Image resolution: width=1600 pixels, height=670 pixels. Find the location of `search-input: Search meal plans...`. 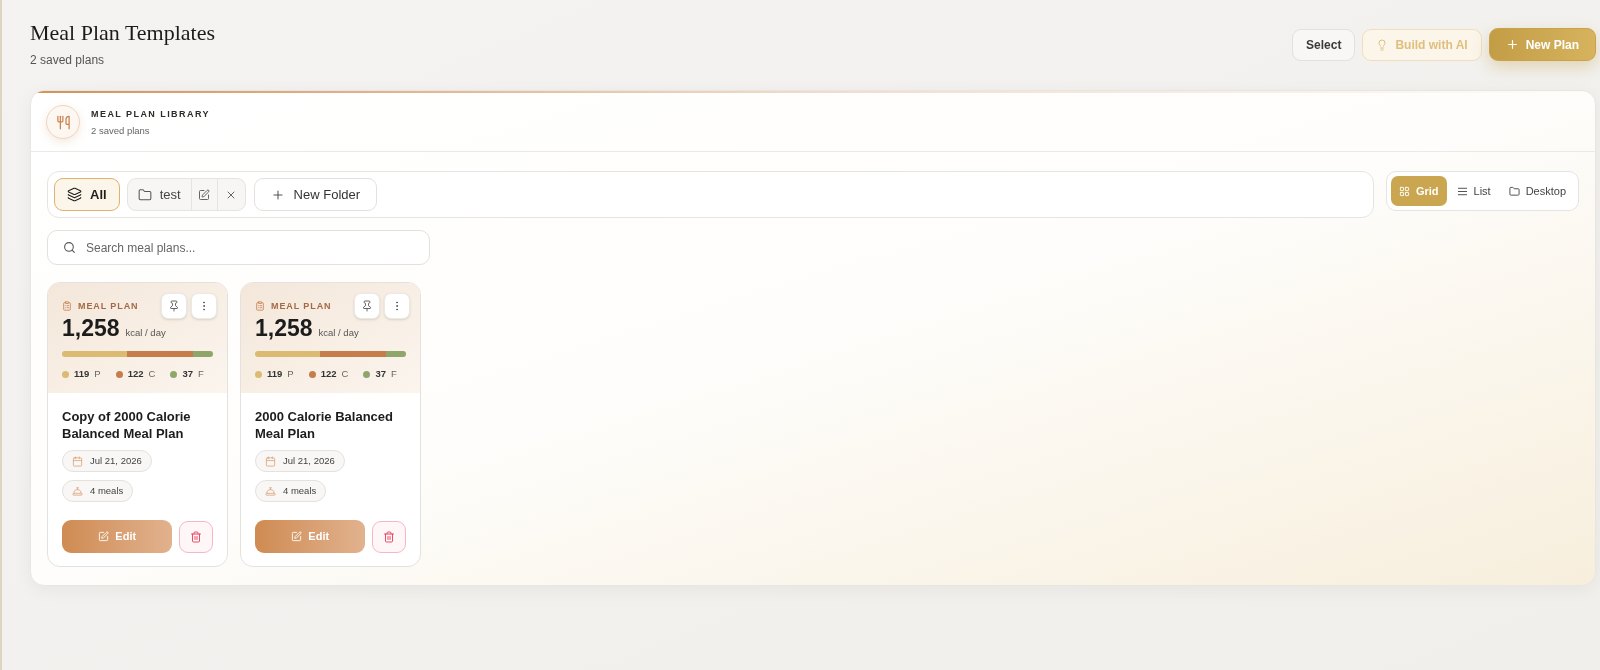

search-input: Search meal plans... is located at coordinates (250, 247).